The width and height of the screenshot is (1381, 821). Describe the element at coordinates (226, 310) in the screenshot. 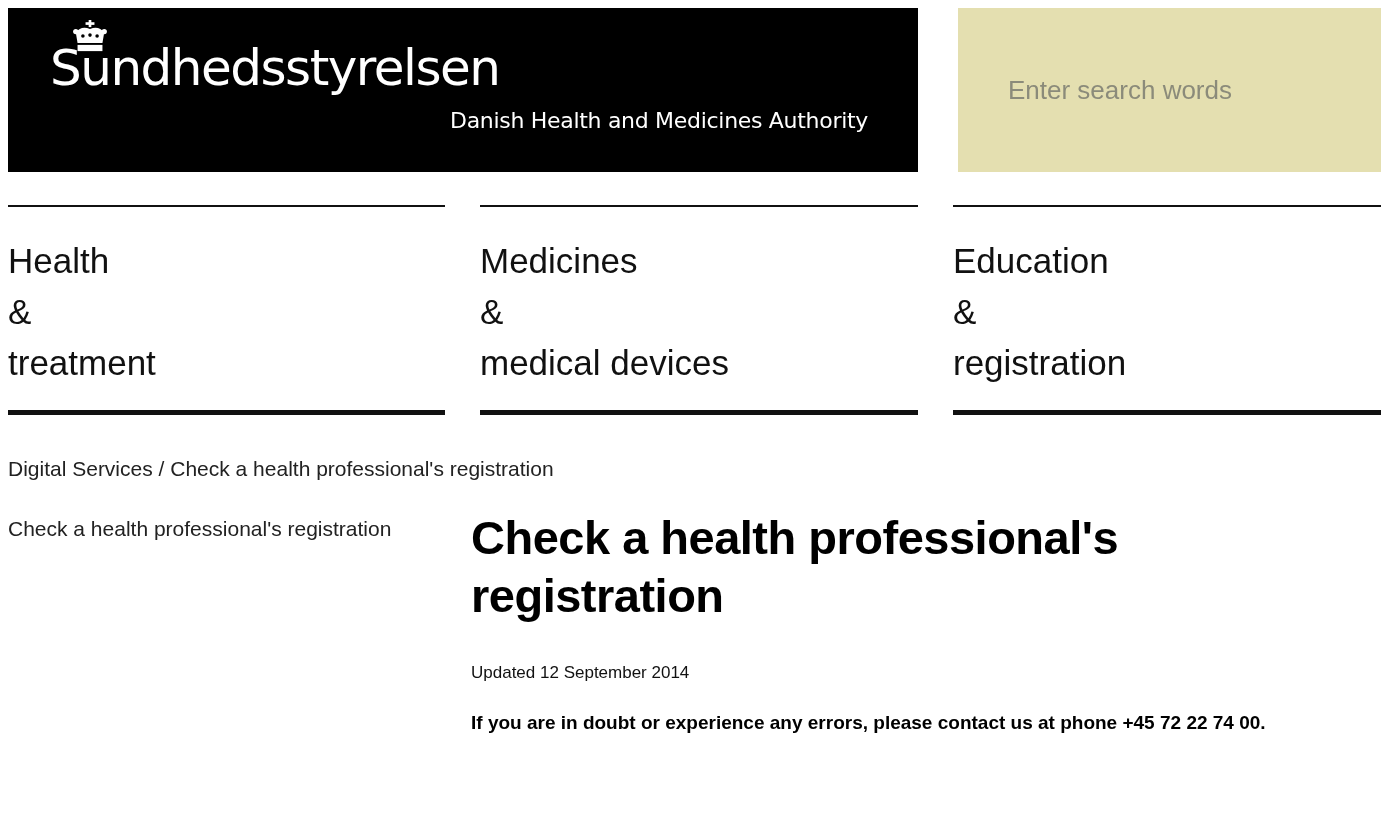

I see `nav-link: Health & treatment` at that location.